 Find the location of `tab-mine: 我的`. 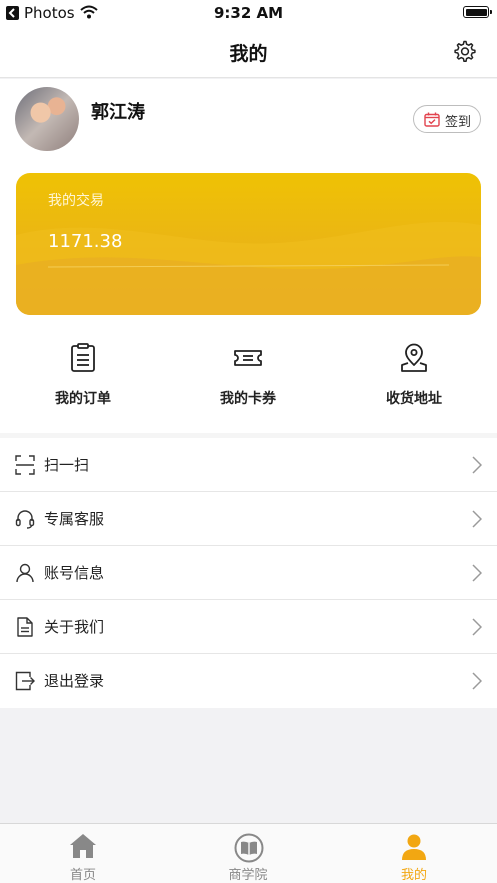

tab-mine: 我的 is located at coordinates (414, 853).